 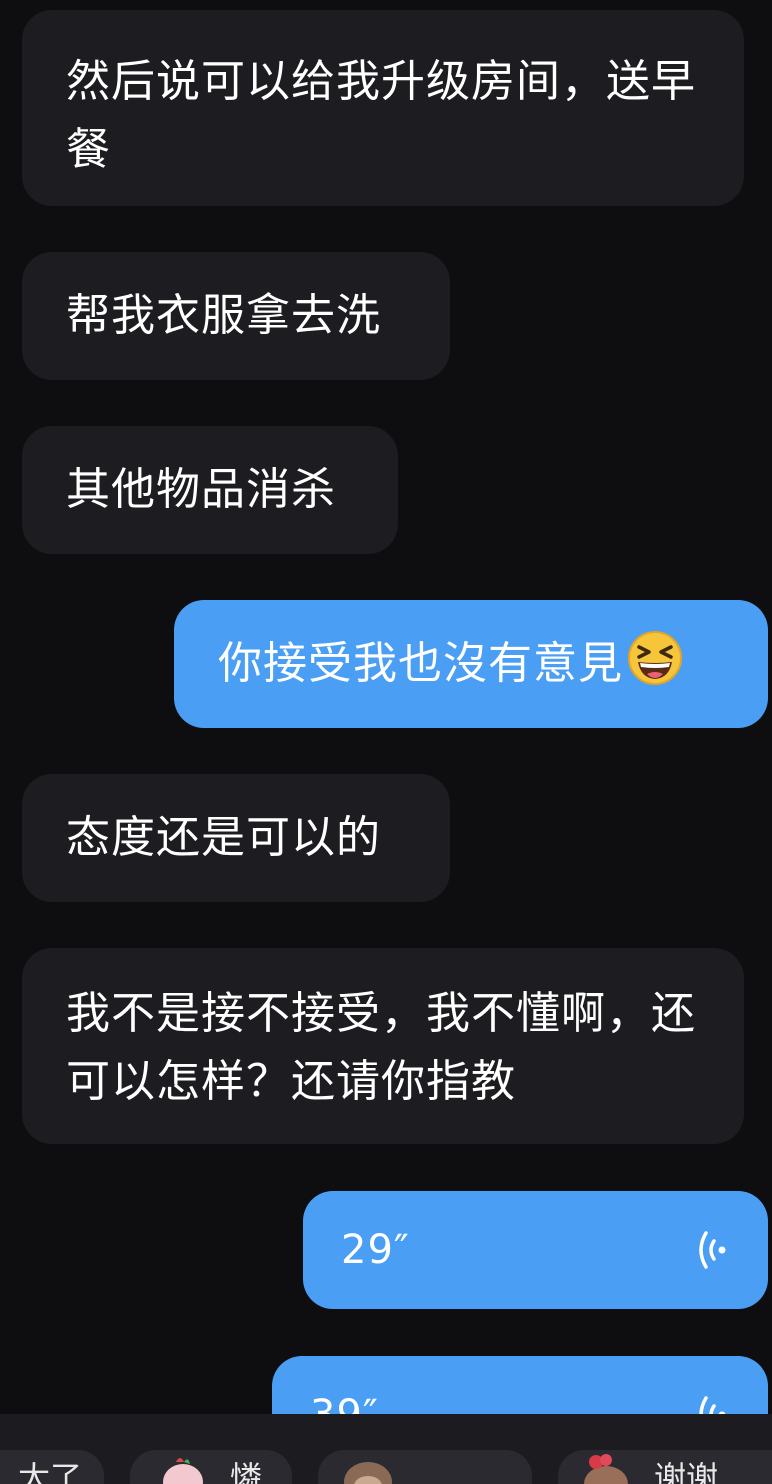 I want to click on monkey-sticker-icon, so click(x=368, y=1473).